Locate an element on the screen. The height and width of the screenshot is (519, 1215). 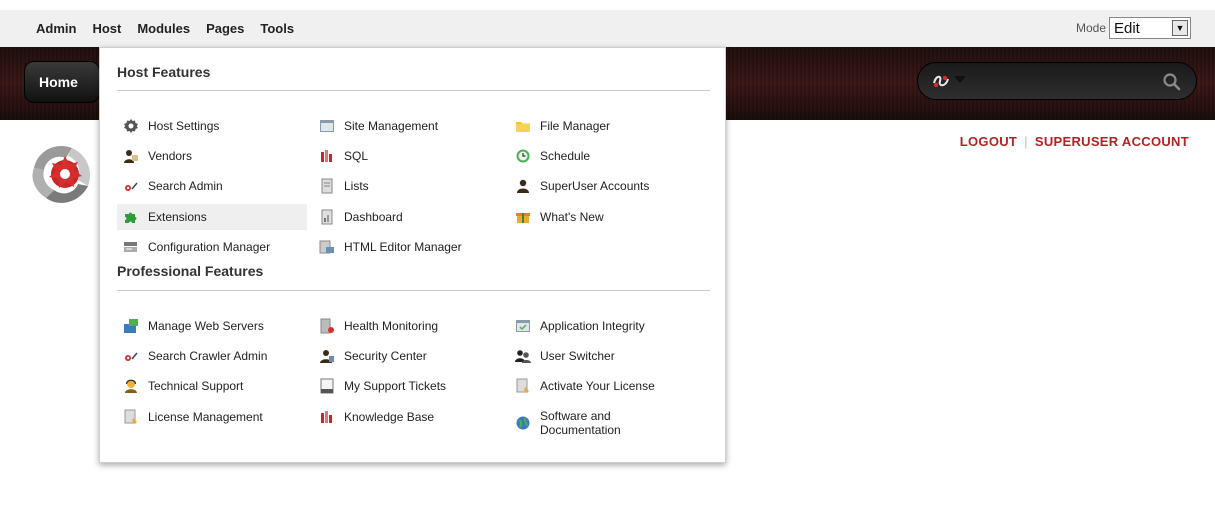
list-icon is located at coordinates (327, 186).